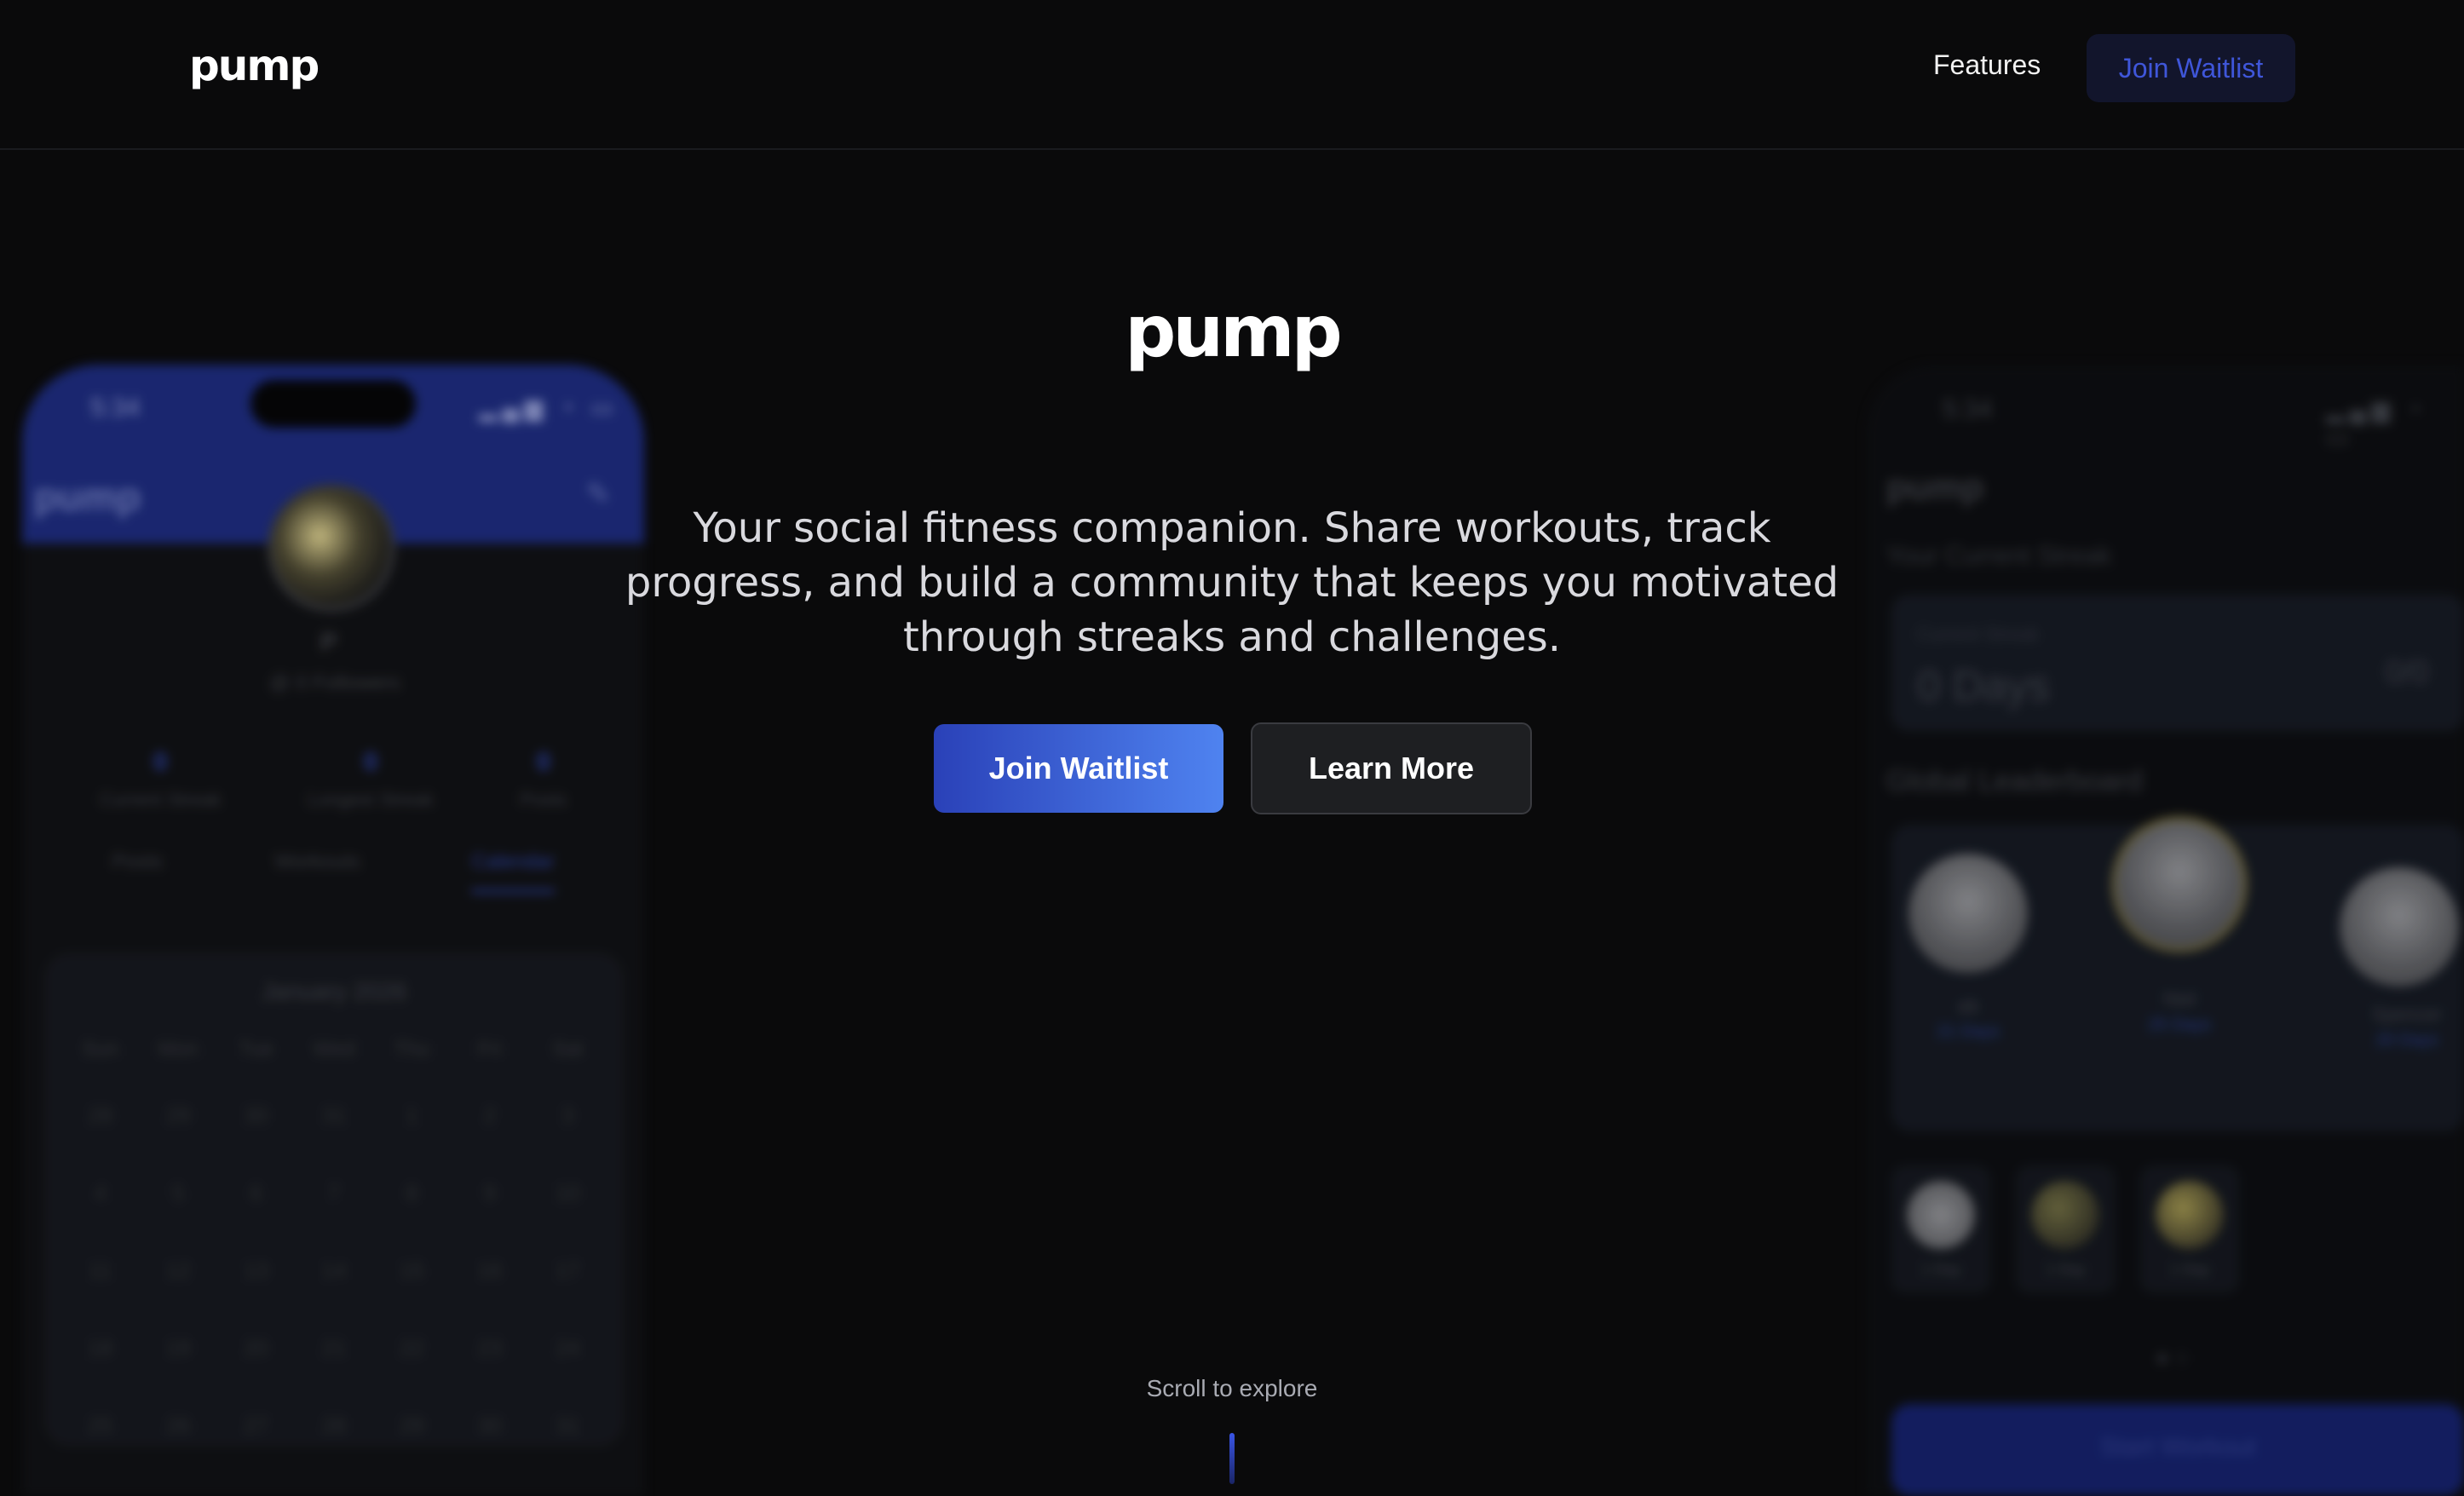  I want to click on calendar-day: 20, so click(256, 1348).